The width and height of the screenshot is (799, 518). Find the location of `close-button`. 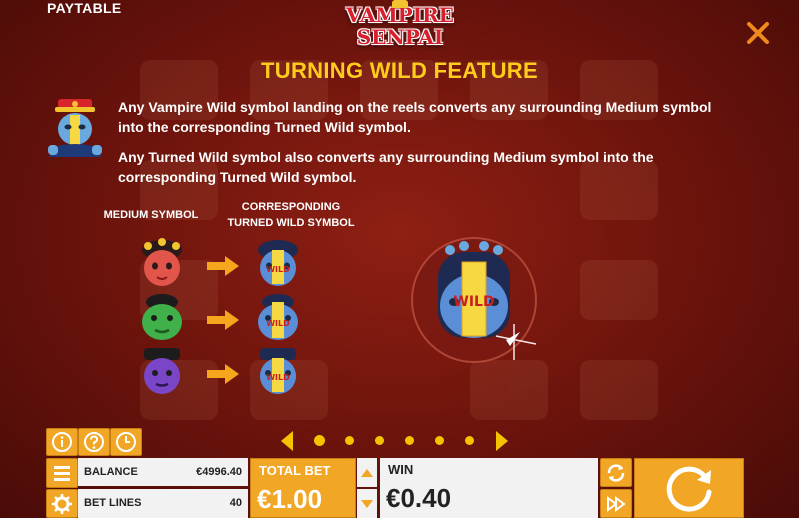

close-button is located at coordinates (758, 33).